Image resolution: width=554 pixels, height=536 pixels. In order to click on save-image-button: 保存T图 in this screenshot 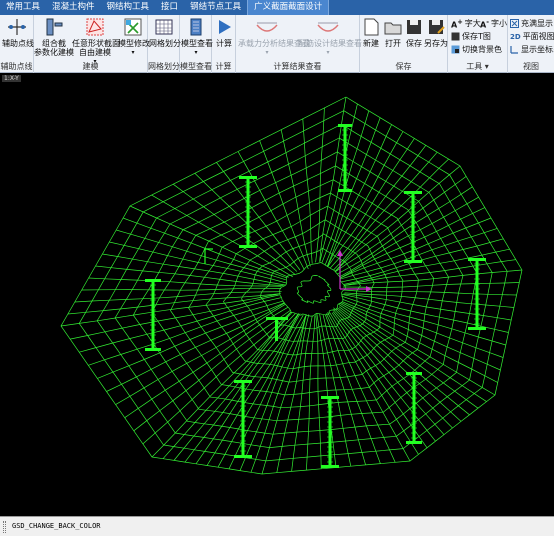, I will do `click(471, 36)`.